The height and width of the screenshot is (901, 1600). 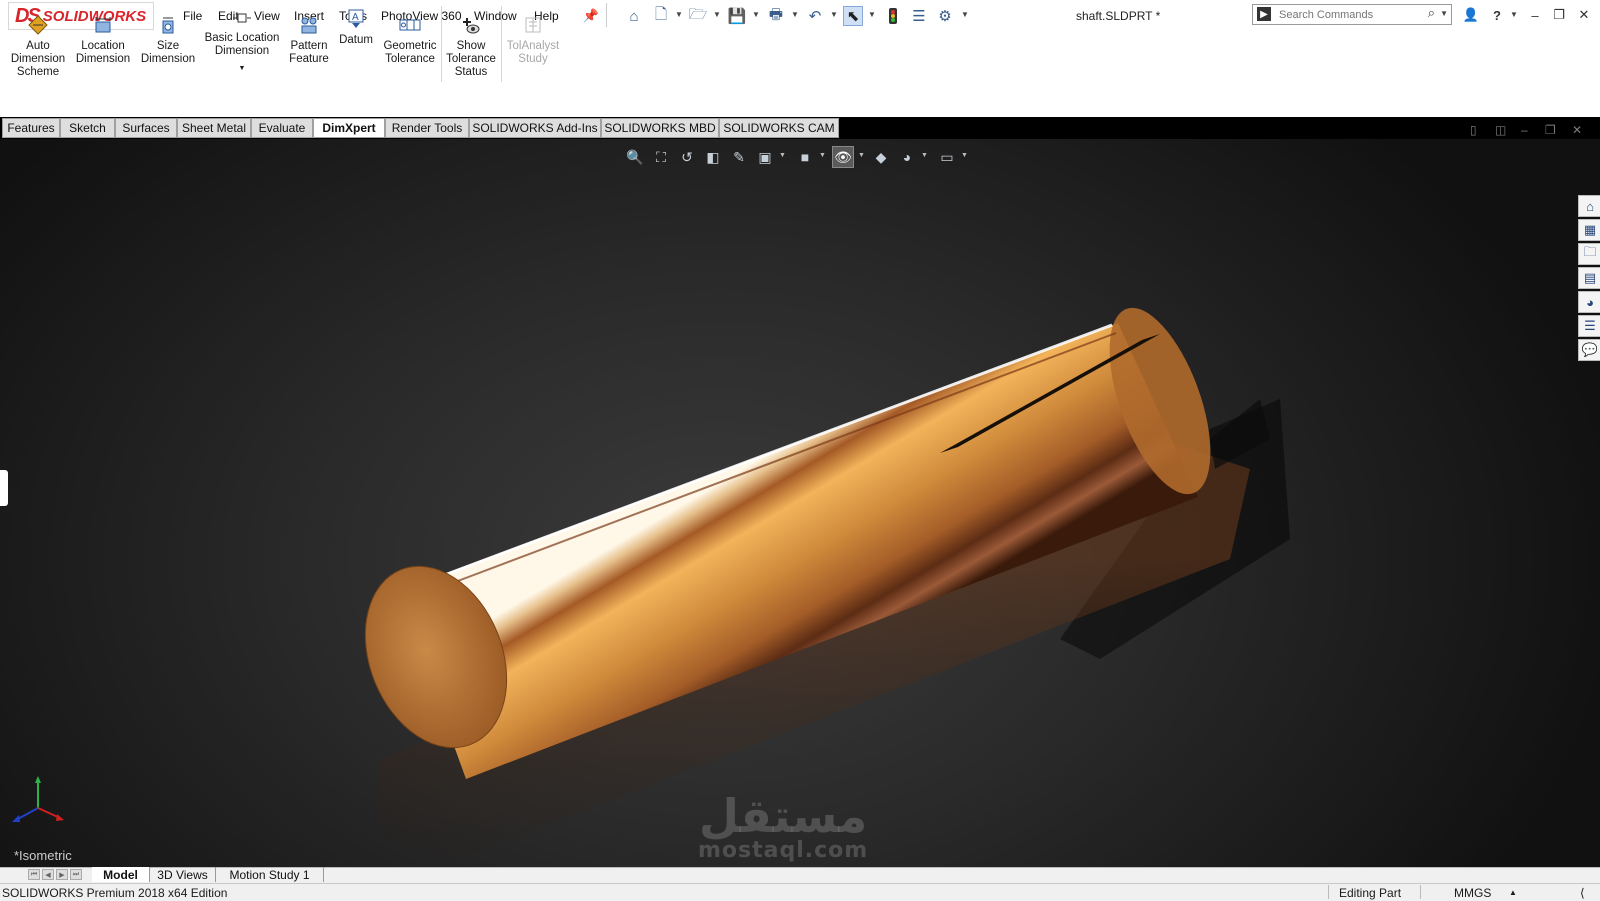 What do you see at coordinates (1497, 15) in the screenshot?
I see `help-question-icon: ?` at bounding box center [1497, 15].